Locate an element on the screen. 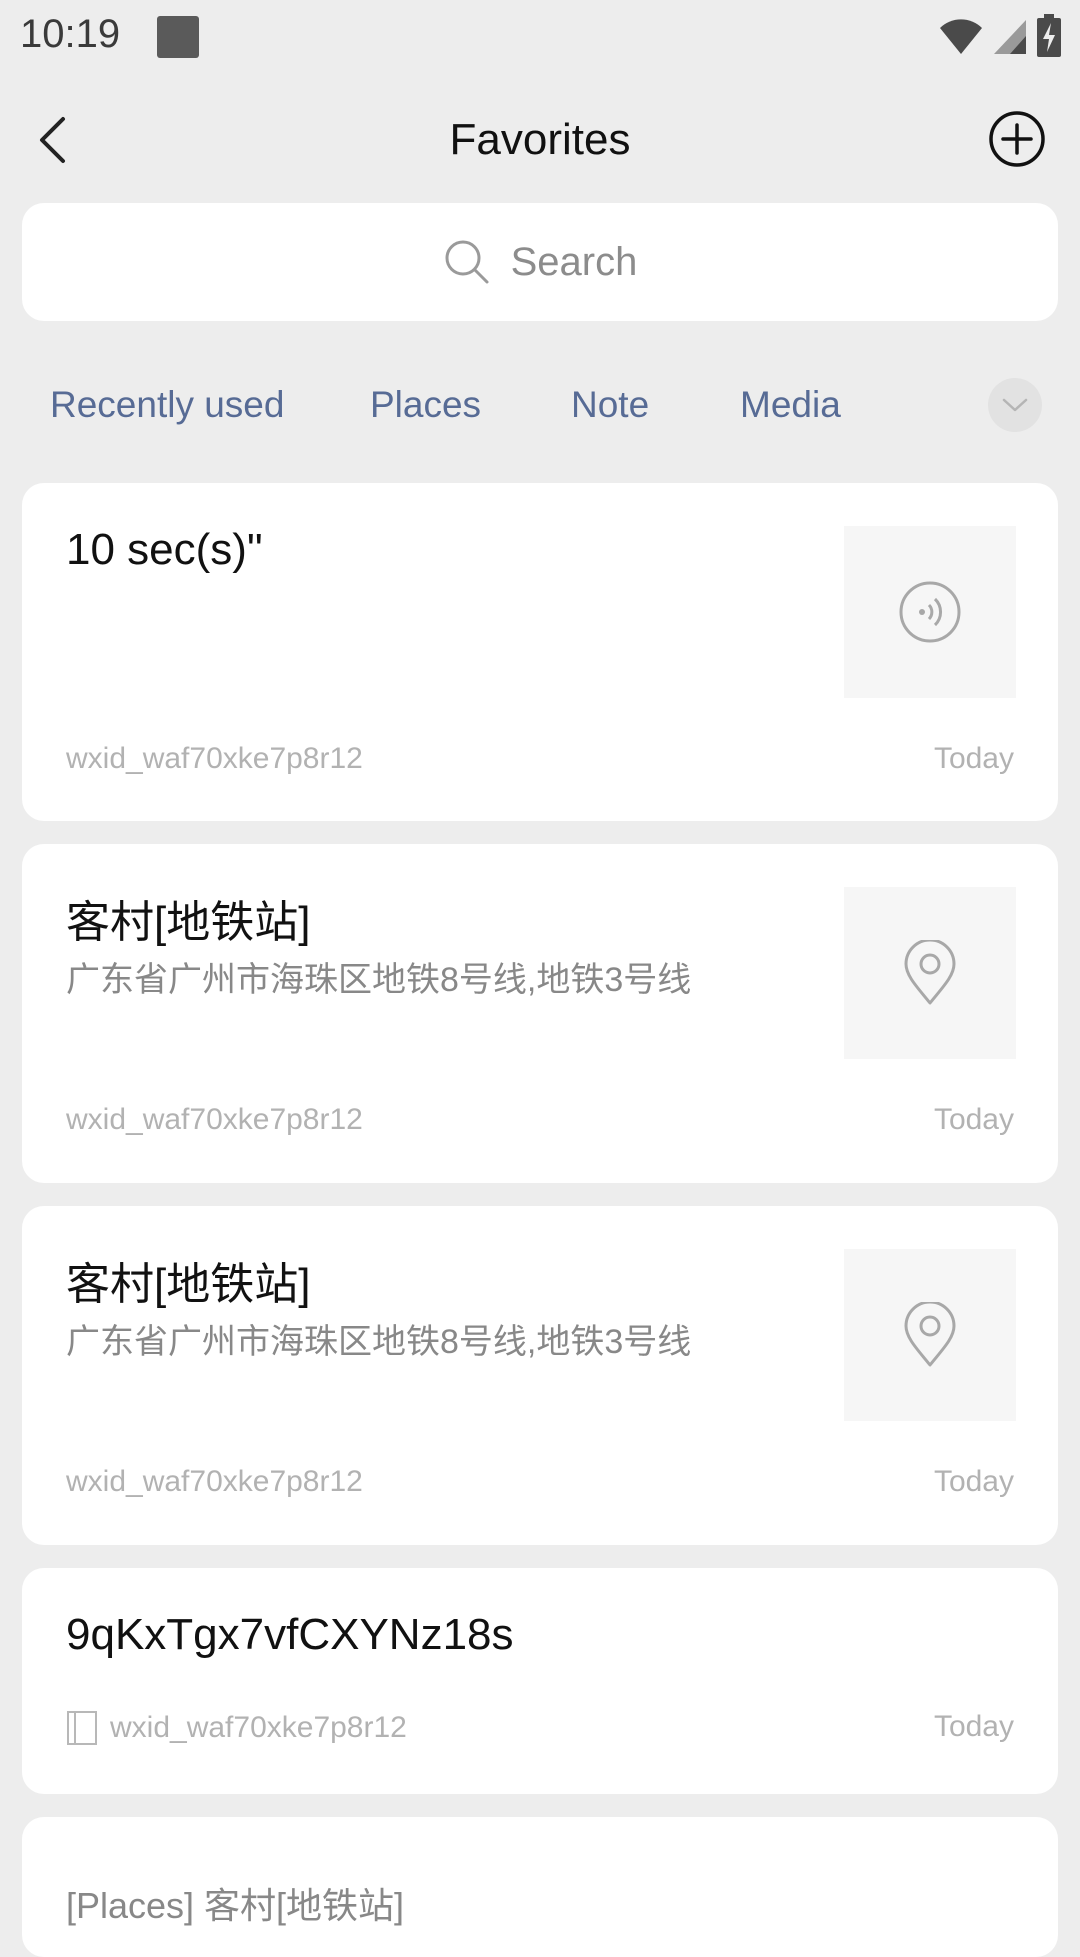 This screenshot has width=1080, height=1957. search-placeholder: Search is located at coordinates (574, 261).